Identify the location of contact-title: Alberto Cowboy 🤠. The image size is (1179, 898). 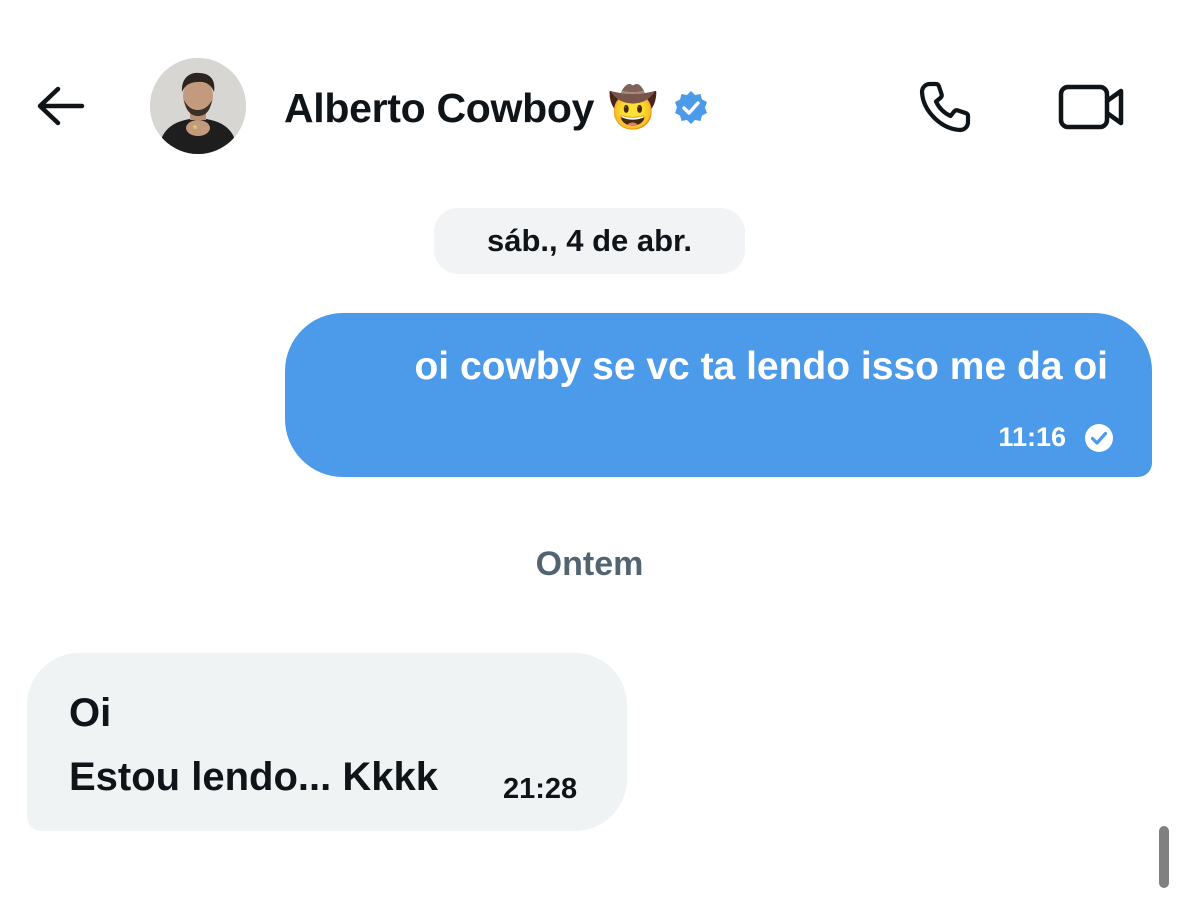
(497, 108).